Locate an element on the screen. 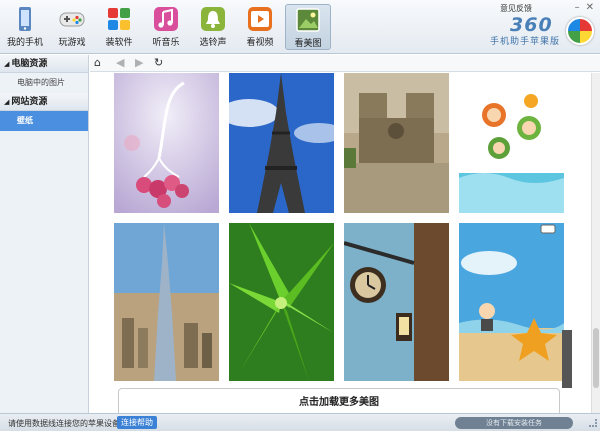  toolbar-video: 看视频 is located at coordinates (260, 27).